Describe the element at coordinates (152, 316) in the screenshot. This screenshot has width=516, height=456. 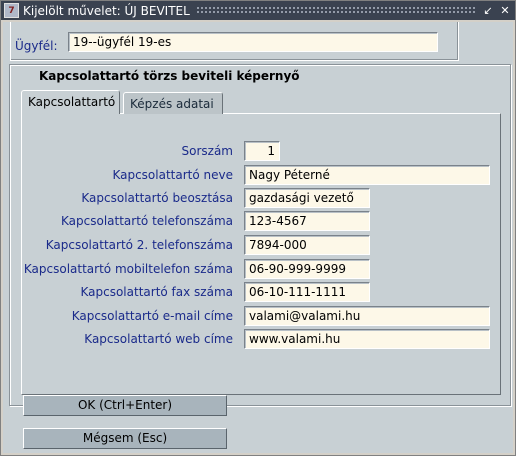
I see `contact-email-label: Kapcsolattartó e-mail címe` at that location.